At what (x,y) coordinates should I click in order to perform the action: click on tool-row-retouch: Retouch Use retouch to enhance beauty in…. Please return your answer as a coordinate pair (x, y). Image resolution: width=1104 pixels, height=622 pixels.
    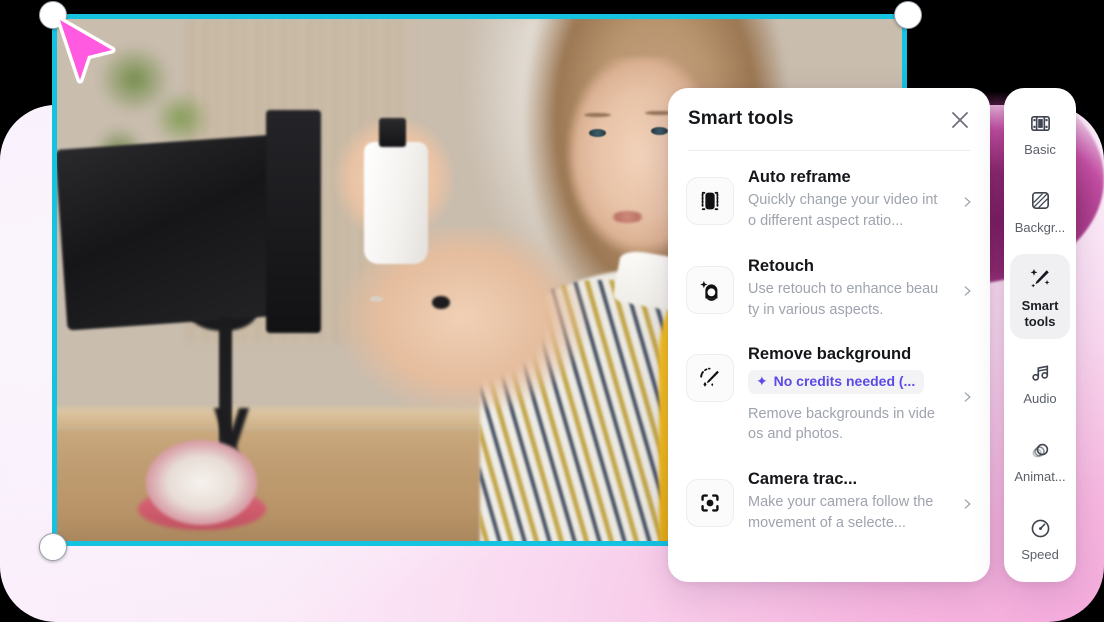
    Looking at the image, I should click on (829, 288).